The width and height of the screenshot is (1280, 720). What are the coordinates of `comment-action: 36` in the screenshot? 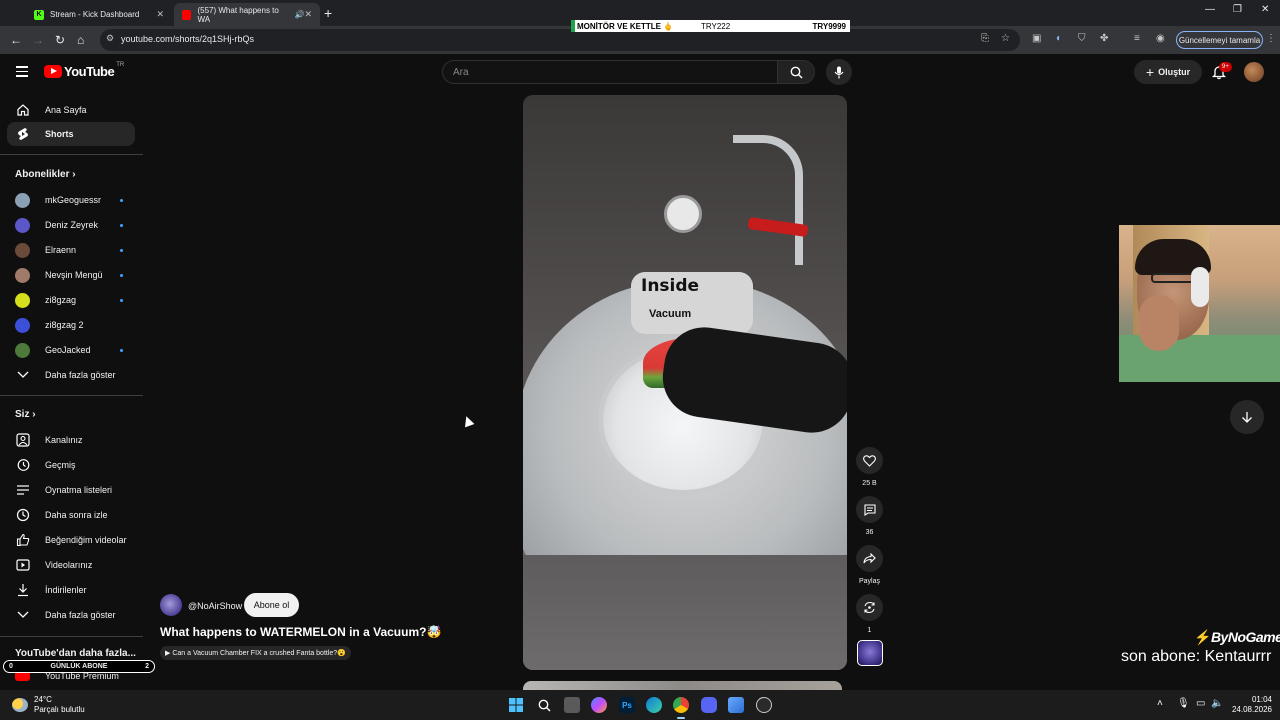 It's located at (869, 516).